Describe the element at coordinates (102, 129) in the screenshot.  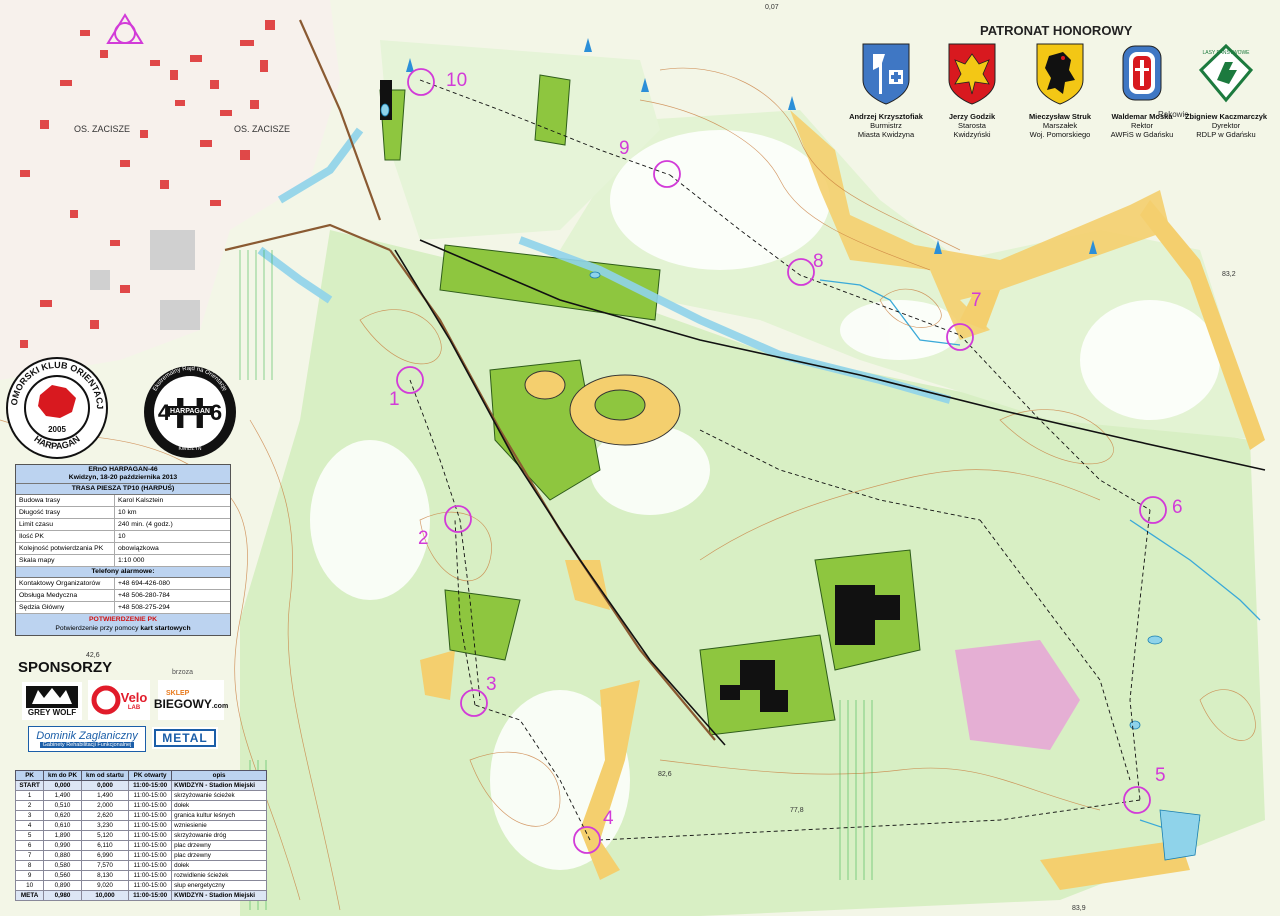
I see `label-os-zacisze-1: OS. ZACISZE` at that location.